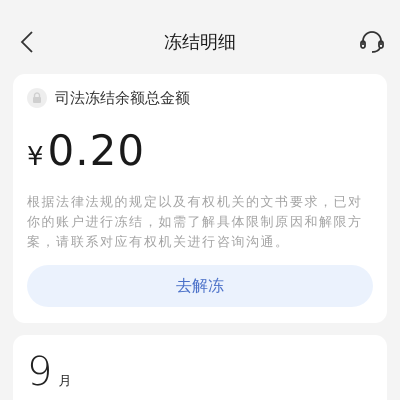 The height and width of the screenshot is (400, 400). Describe the element at coordinates (65, 381) in the screenshot. I see `month-unit: 月` at that location.